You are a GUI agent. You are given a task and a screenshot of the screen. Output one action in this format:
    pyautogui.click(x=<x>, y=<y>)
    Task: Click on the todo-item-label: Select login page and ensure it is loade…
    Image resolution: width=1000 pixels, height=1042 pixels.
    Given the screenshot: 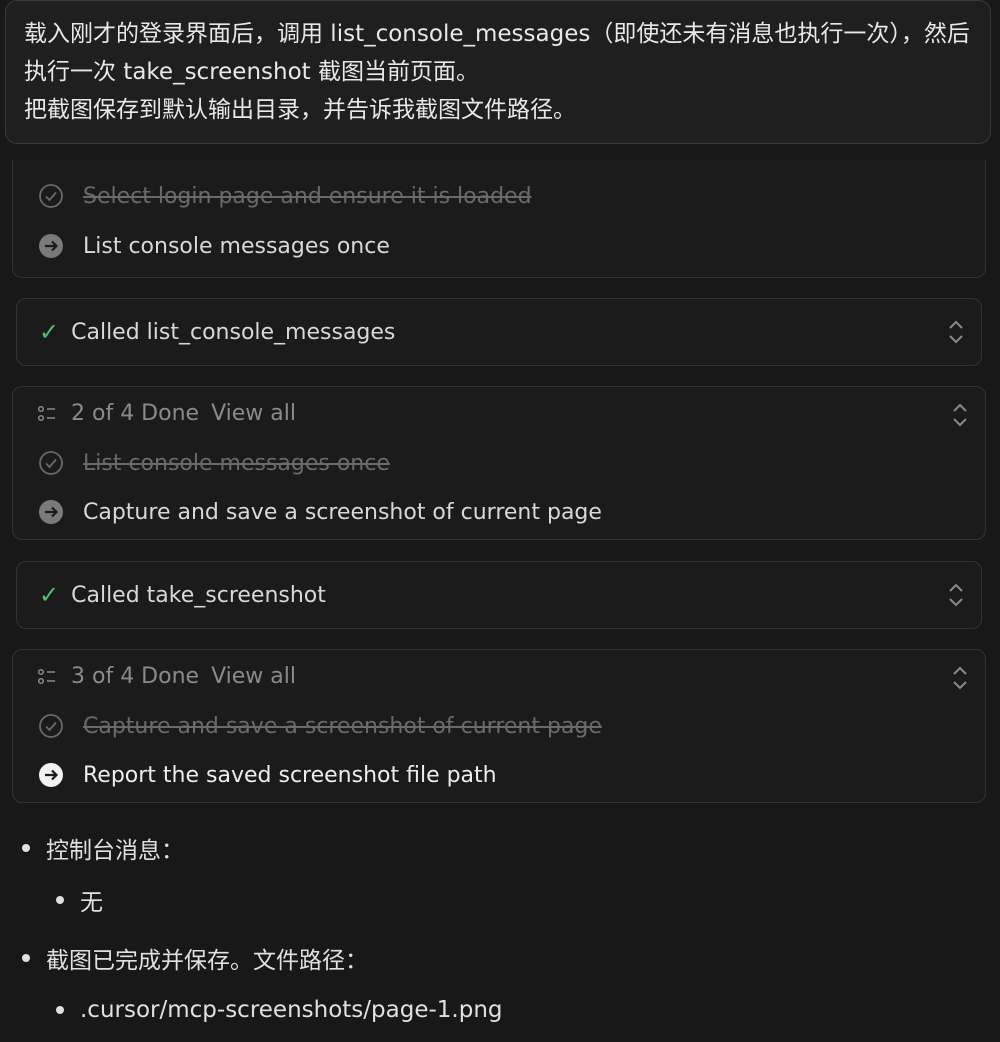 What is the action you would take?
    pyautogui.click(x=307, y=196)
    